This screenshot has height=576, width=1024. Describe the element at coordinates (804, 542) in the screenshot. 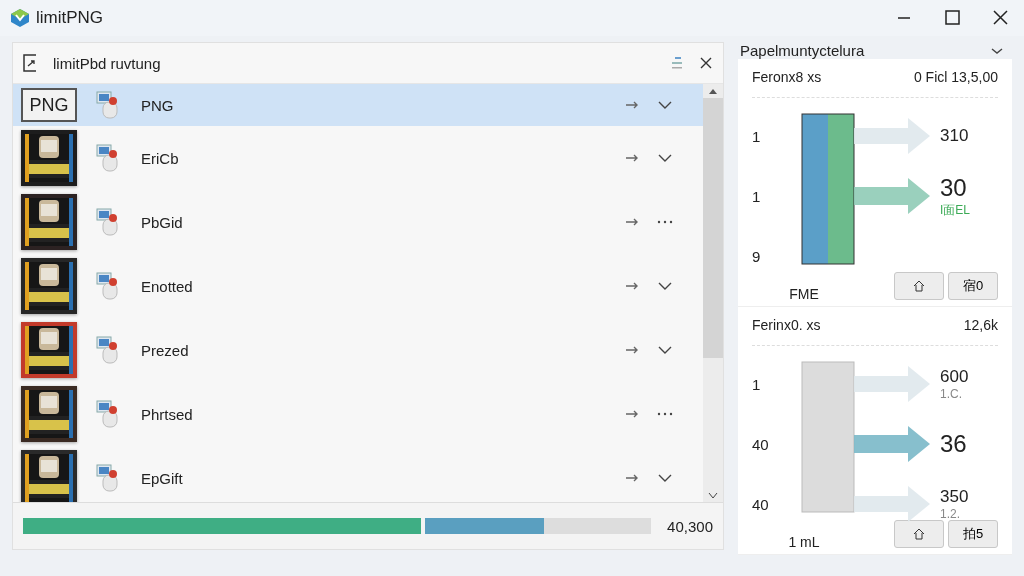

I see `bar-label: 1 mL` at that location.